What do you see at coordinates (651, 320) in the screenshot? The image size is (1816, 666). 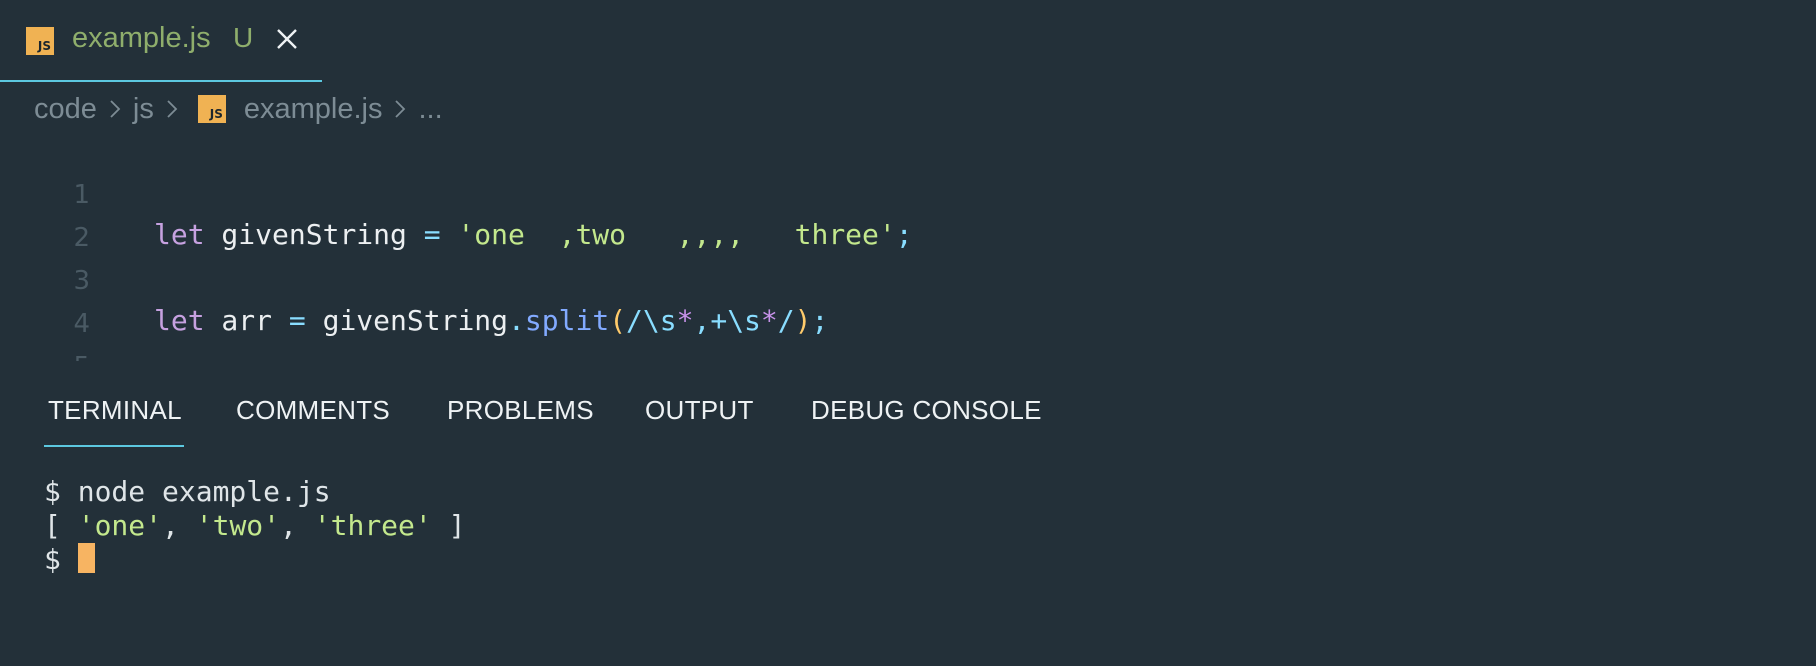 I see `regex: /\s` at bounding box center [651, 320].